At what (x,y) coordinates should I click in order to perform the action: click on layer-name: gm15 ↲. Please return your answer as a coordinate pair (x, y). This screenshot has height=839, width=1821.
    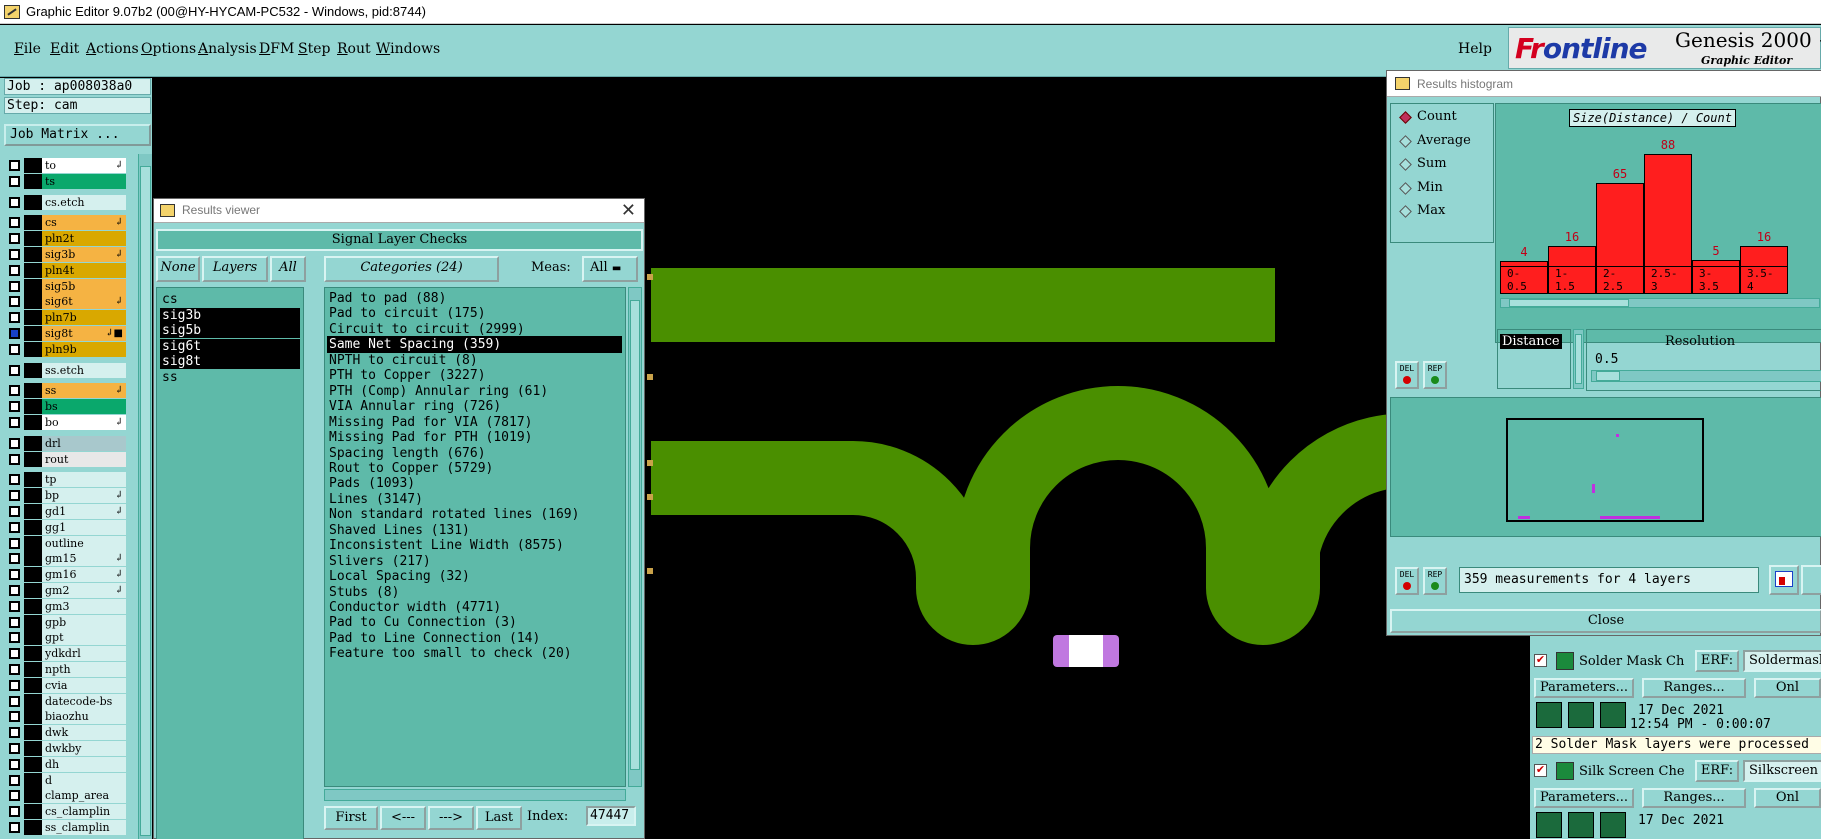
    Looking at the image, I should click on (84, 559).